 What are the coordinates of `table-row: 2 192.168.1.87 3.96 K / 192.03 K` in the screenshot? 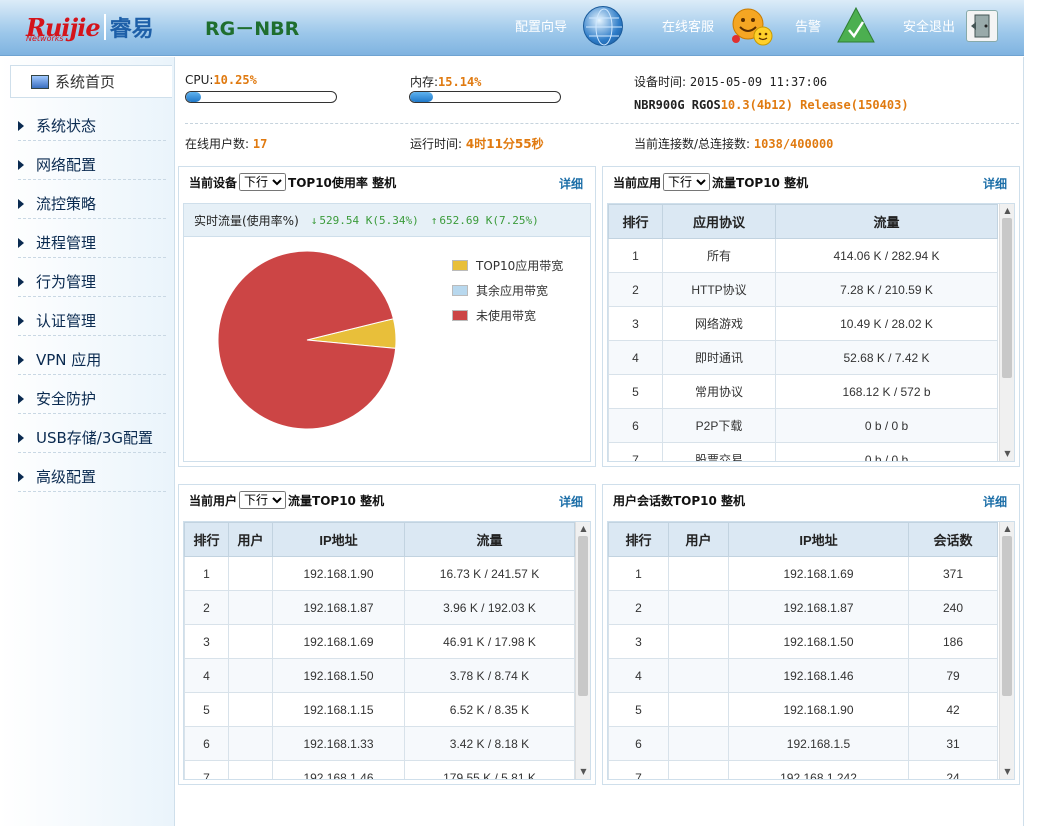 It's located at (379, 607).